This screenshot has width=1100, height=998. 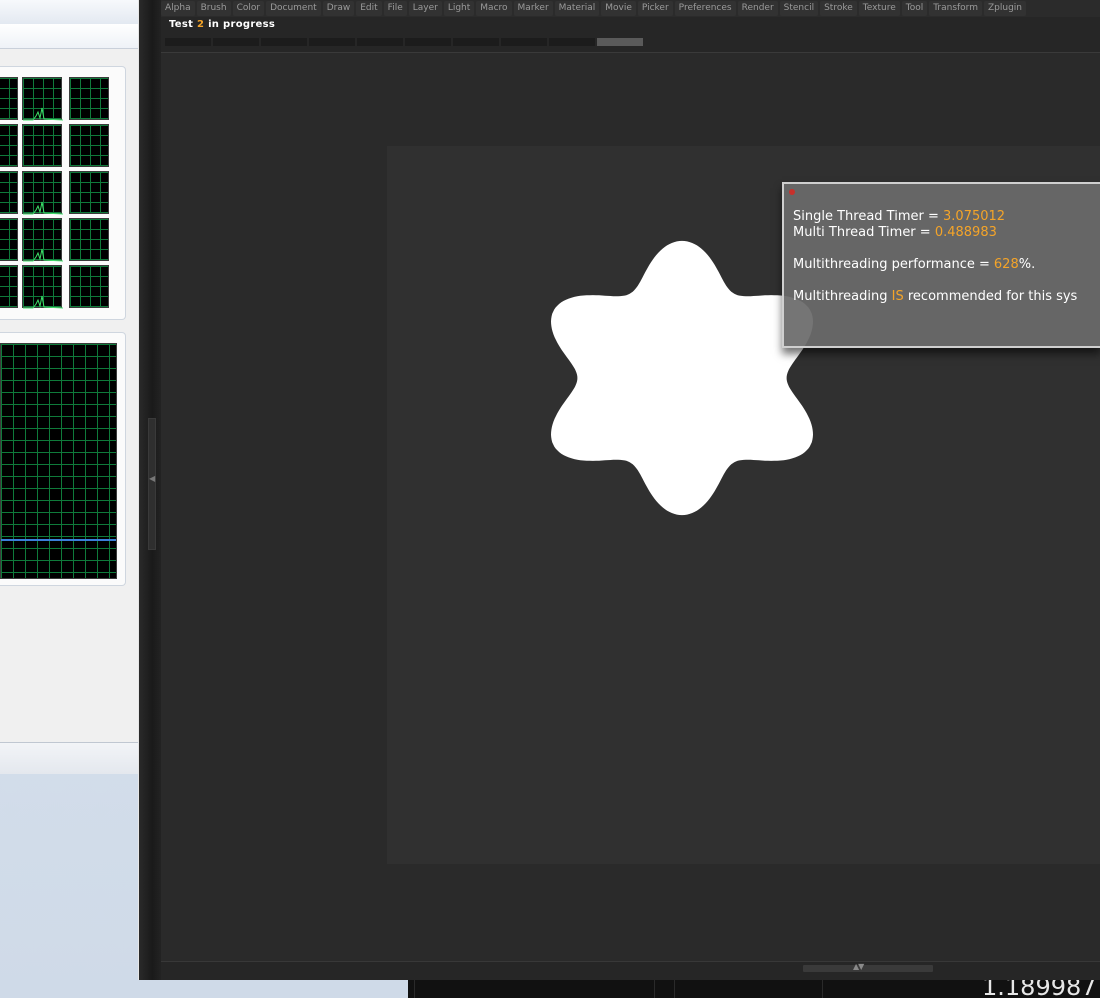 I want to click on menu-draw: Draw, so click(x=338, y=8).